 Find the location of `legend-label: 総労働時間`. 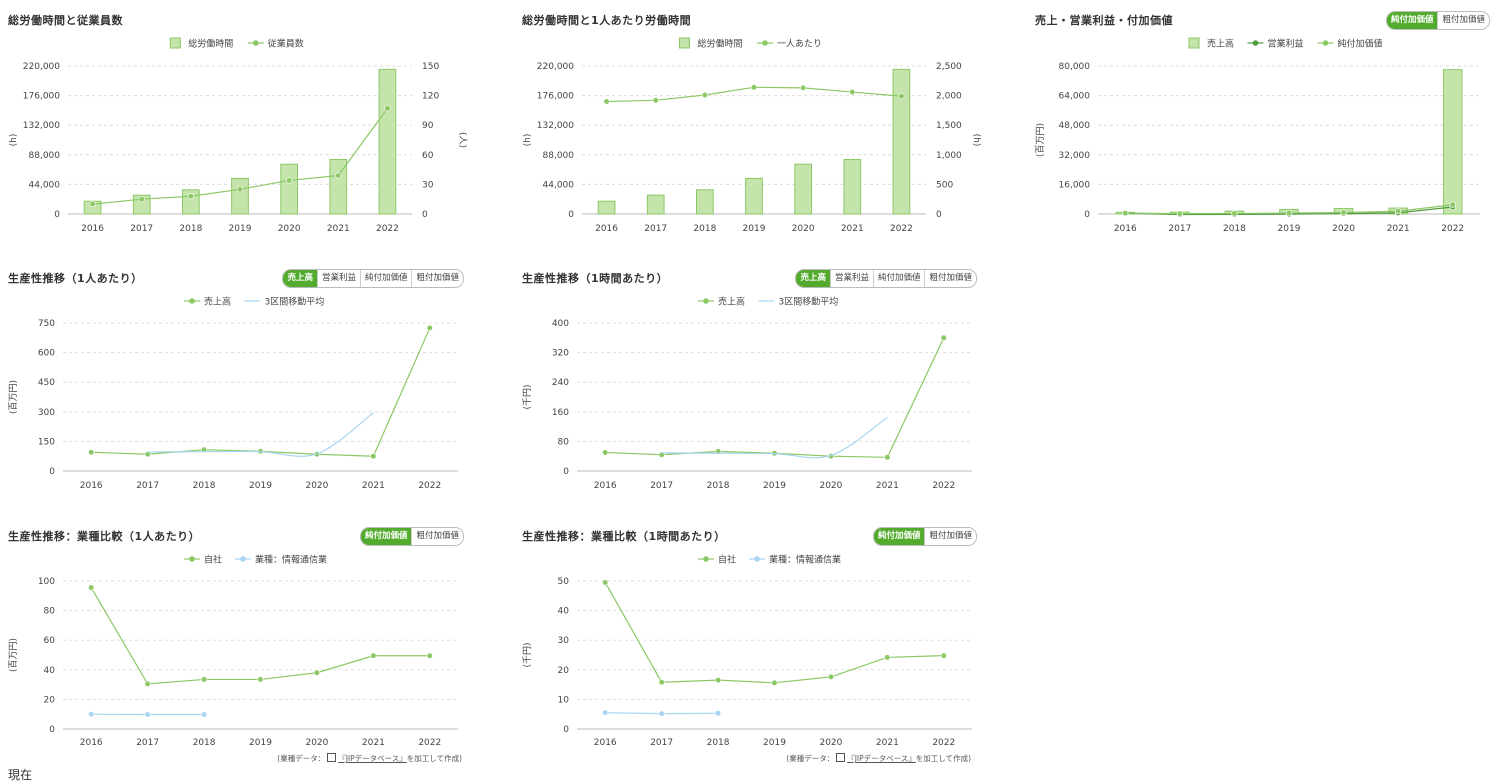

legend-label: 総労働時間 is located at coordinates (210, 44).